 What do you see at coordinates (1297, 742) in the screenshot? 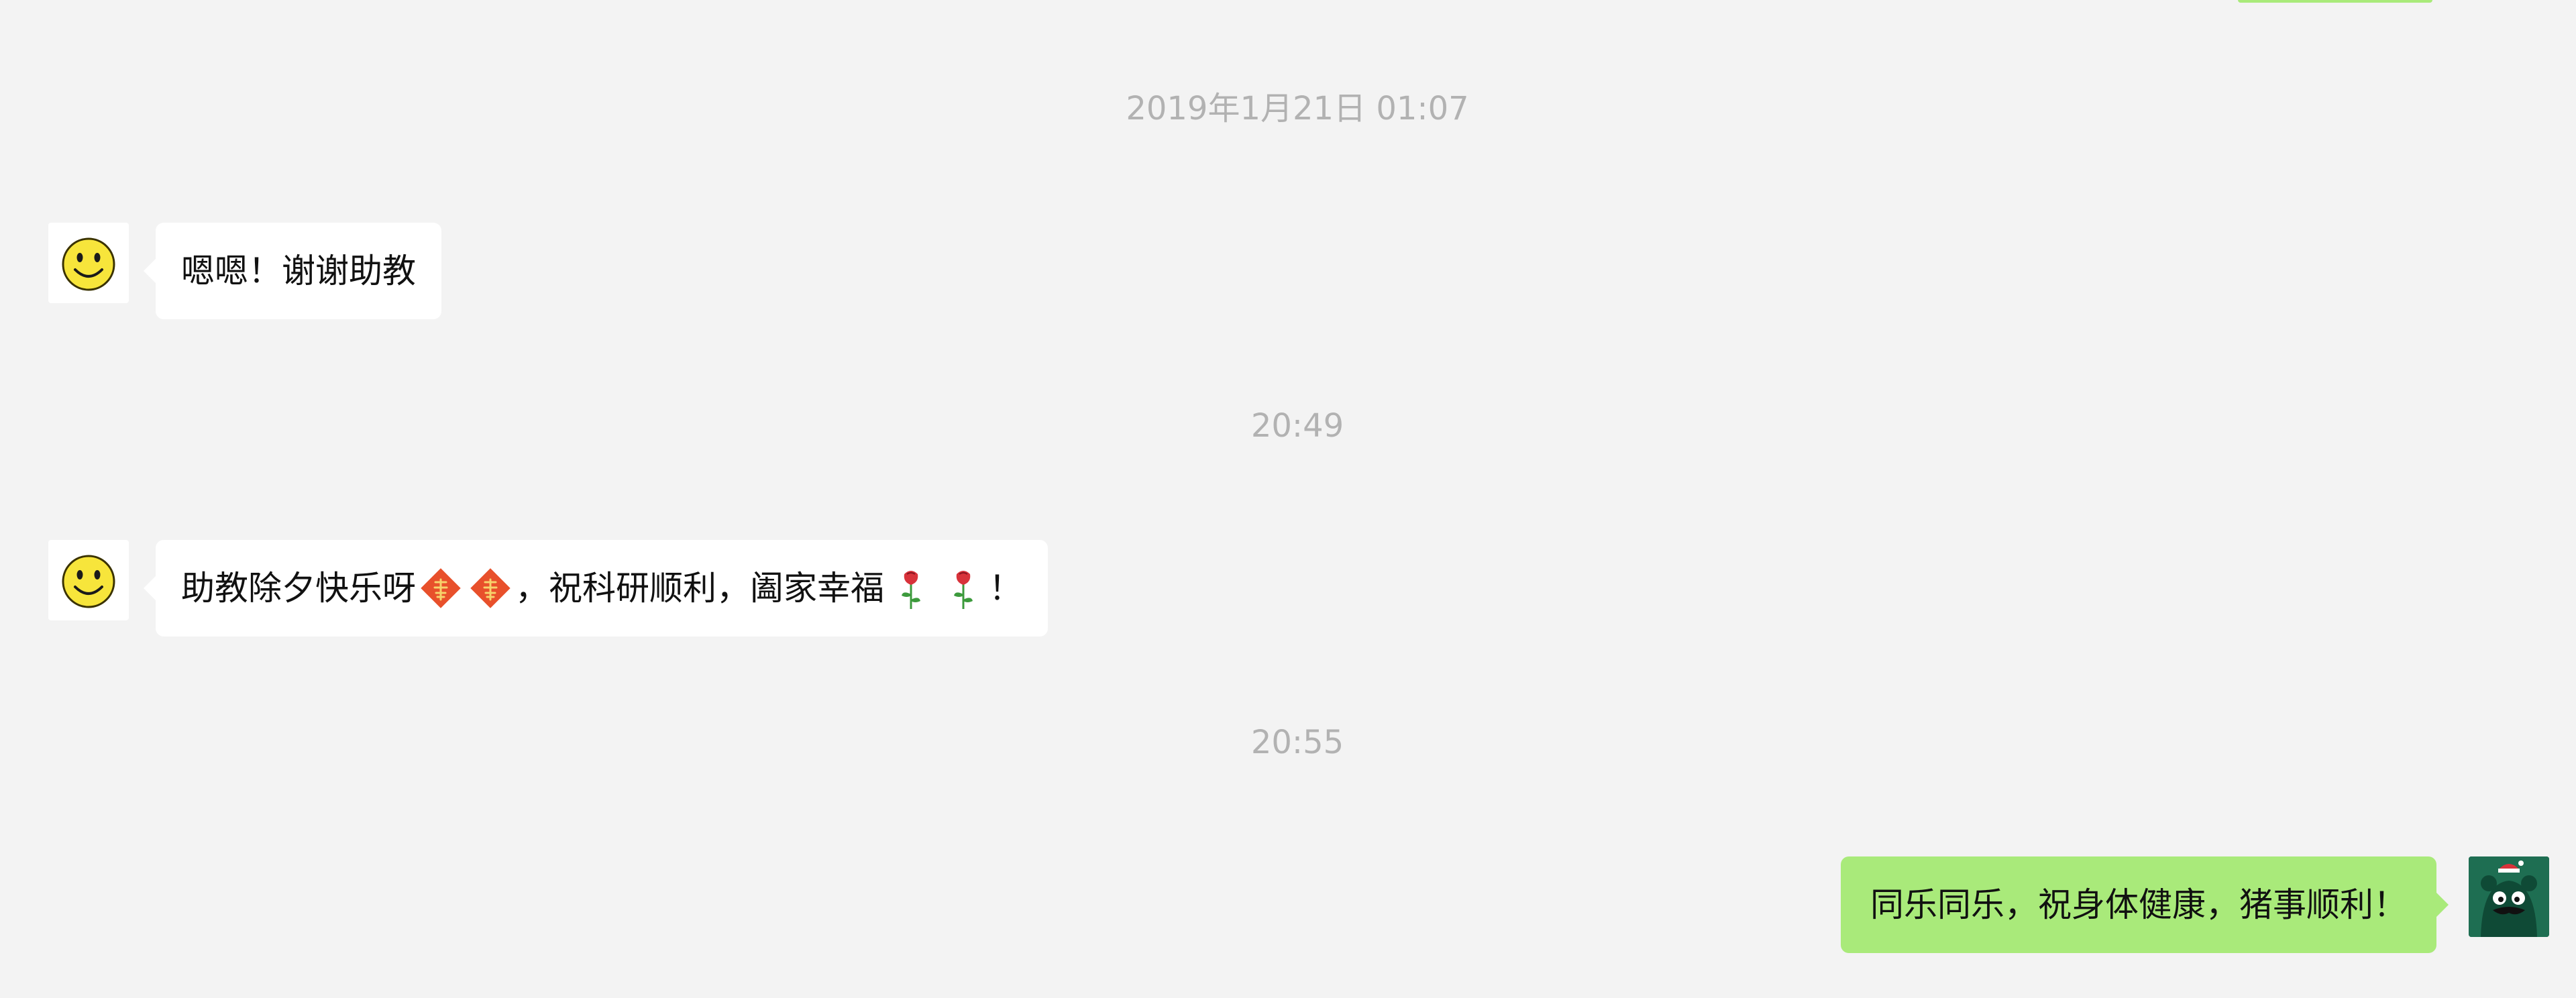
I see `timestamp-divider: 20:55` at bounding box center [1297, 742].